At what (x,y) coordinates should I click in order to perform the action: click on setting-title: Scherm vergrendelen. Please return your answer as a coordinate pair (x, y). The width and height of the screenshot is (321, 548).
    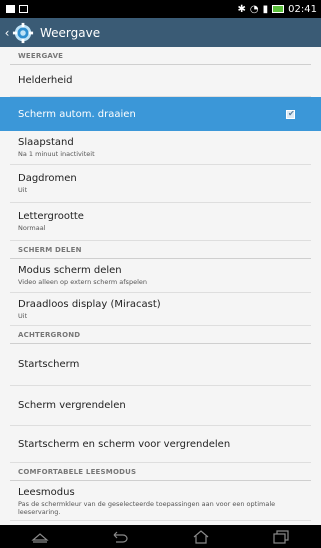
    Looking at the image, I should click on (72, 405).